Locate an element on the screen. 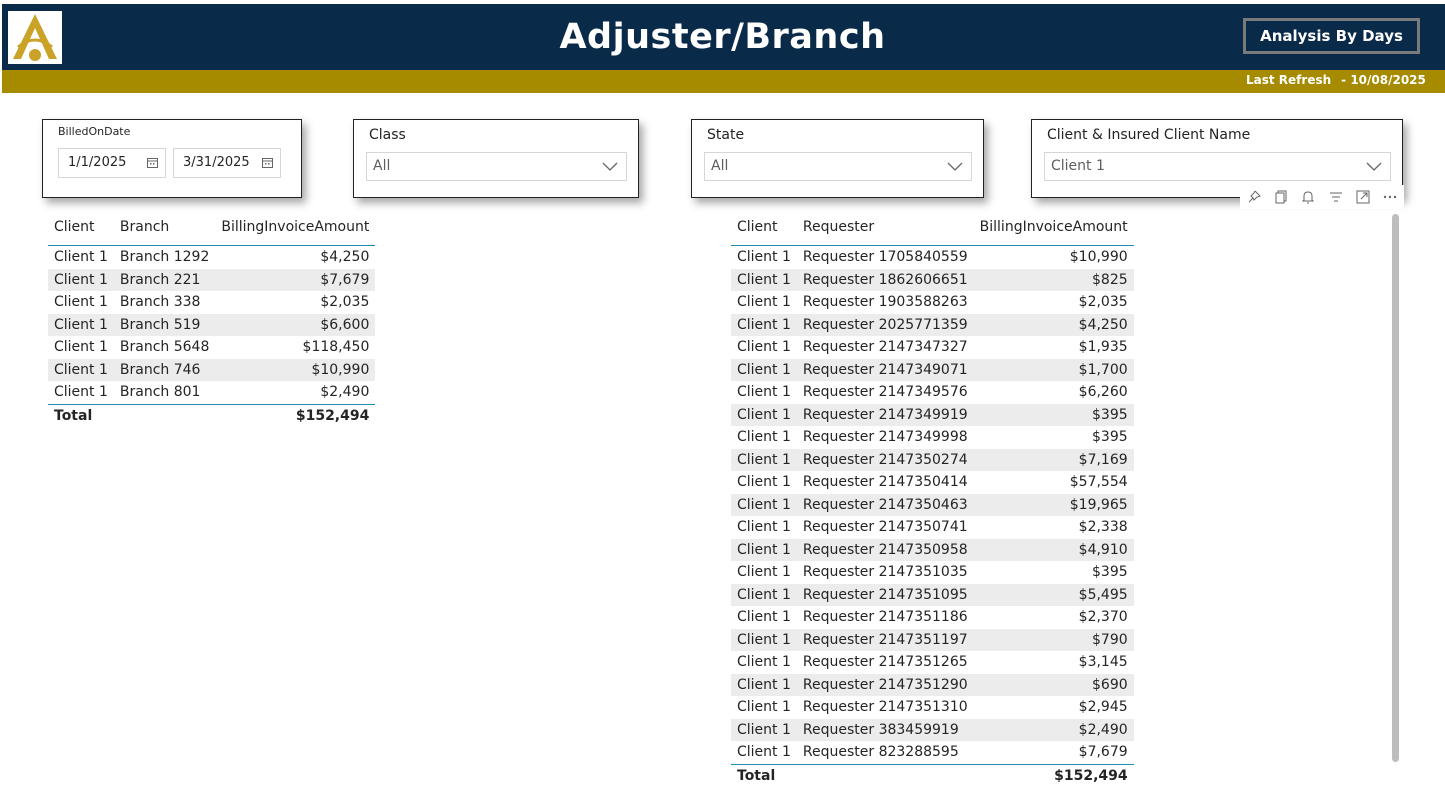  cell-name: Requester 2147350463 is located at coordinates (885, 504).